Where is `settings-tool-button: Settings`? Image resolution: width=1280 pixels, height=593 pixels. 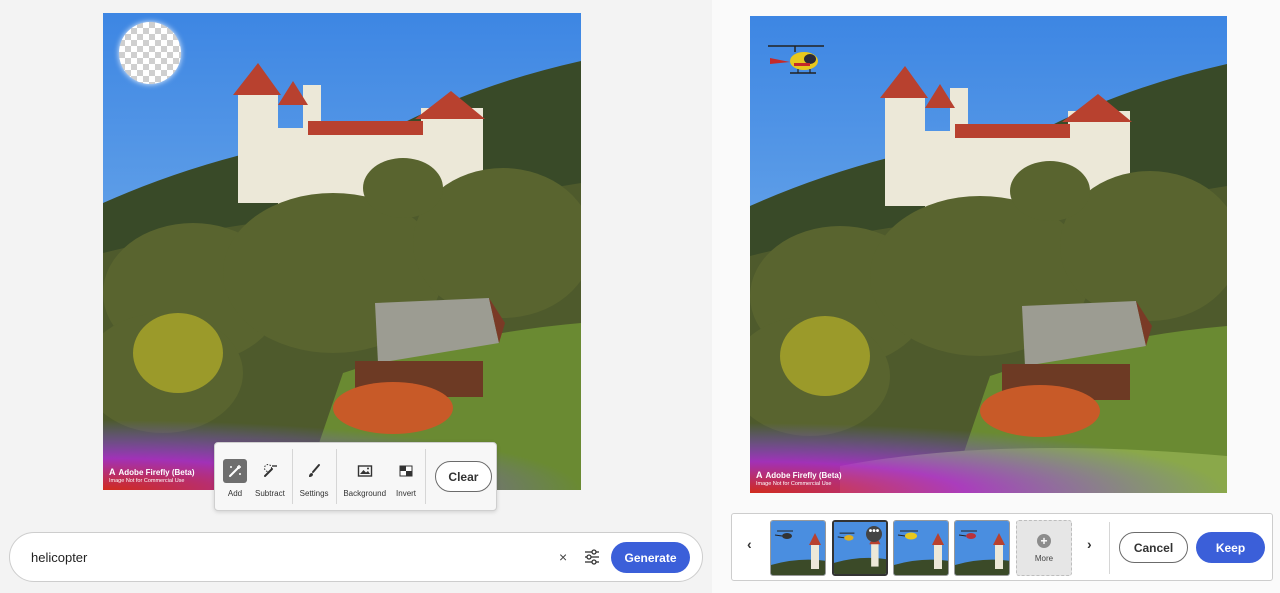
settings-tool-button: Settings is located at coordinates (314, 476).